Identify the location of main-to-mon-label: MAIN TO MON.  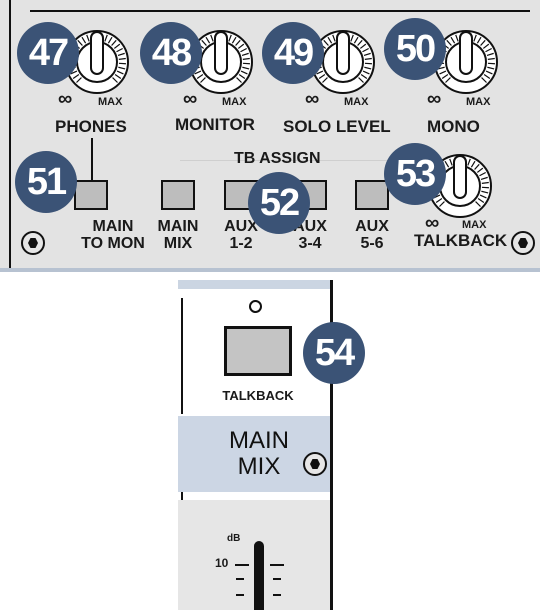
(113, 235).